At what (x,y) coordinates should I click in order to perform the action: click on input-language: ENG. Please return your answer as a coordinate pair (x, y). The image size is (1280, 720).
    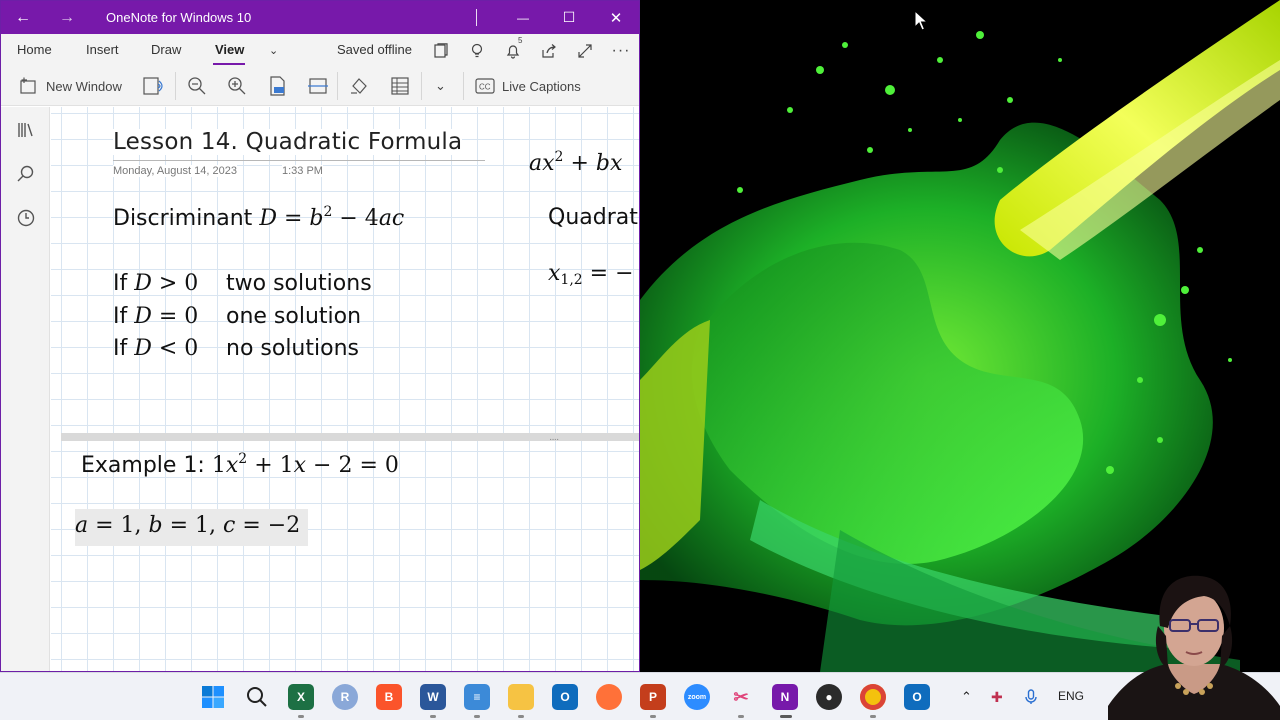
    Looking at the image, I should click on (1071, 696).